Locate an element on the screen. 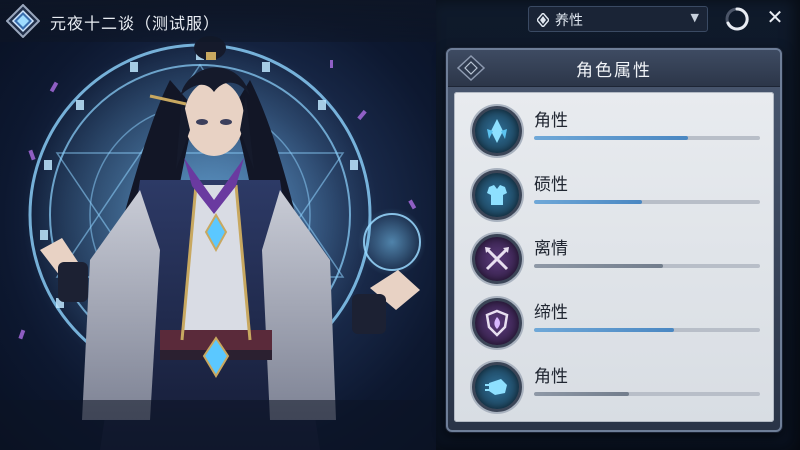 Image resolution: width=800 pixels, height=450 pixels. refresh-button is located at coordinates (737, 19).